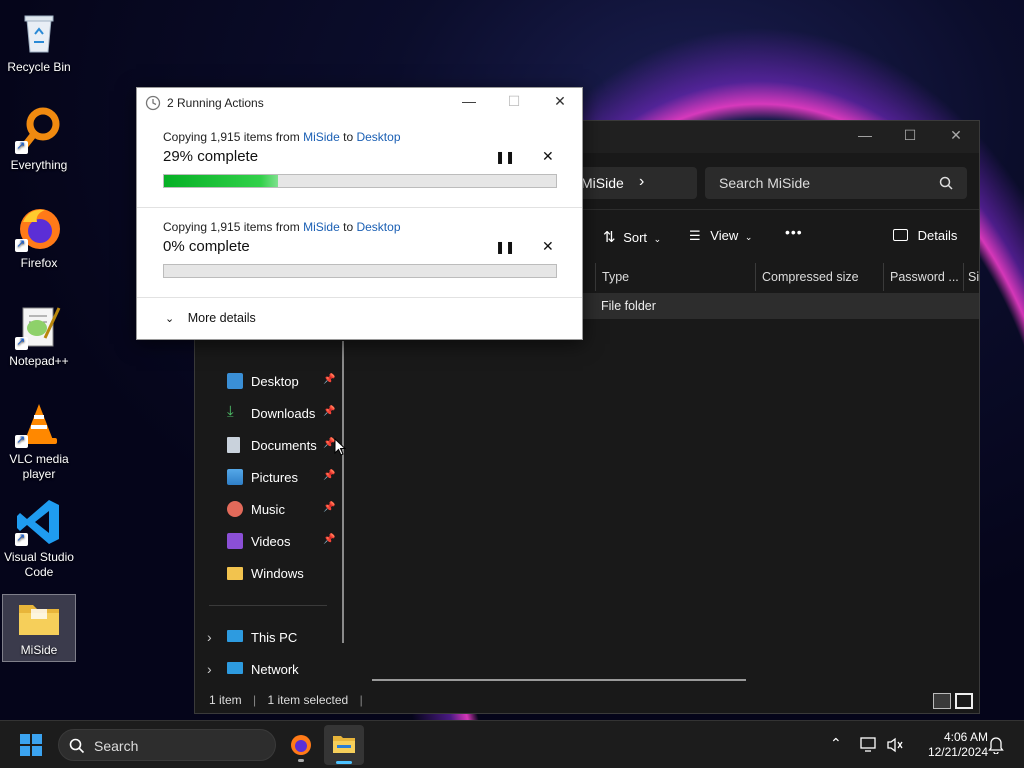  I want to click on everything-search-icon, so click(39, 130).